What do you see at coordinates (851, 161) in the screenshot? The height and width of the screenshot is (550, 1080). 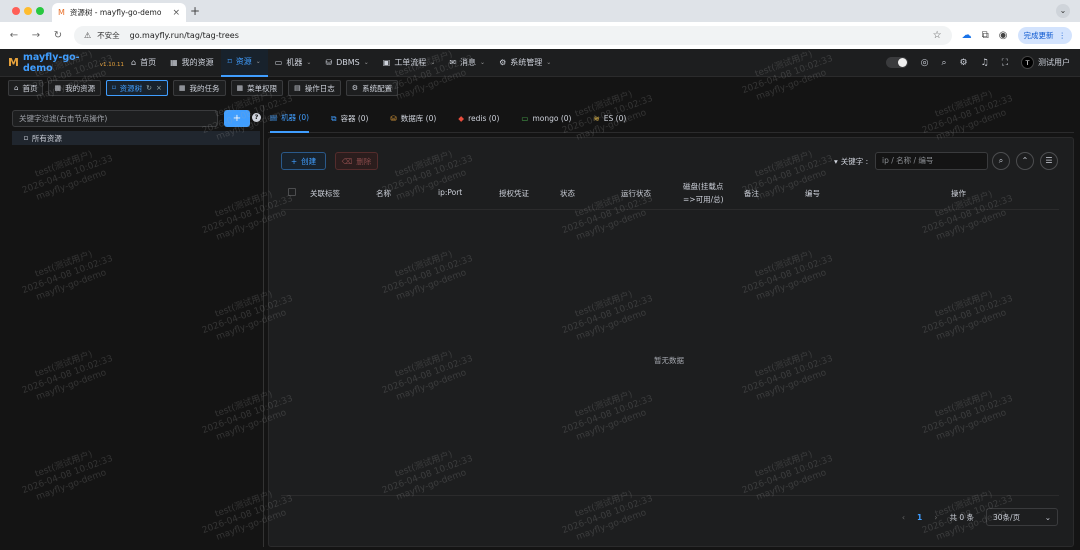 I see `keyword-filter-label: ▾ 关键字 :` at bounding box center [851, 161].